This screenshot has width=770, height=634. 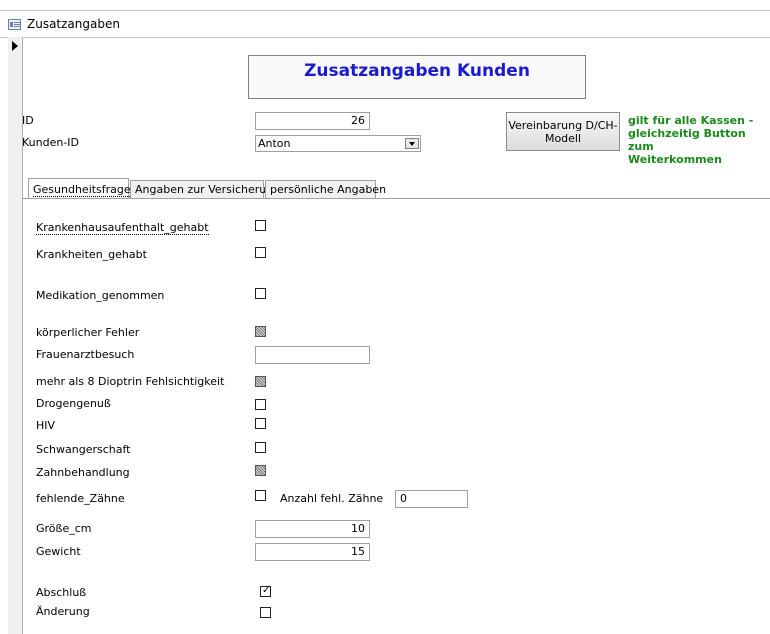 What do you see at coordinates (260, 252) in the screenshot?
I see `krankheiten-checkbox` at bounding box center [260, 252].